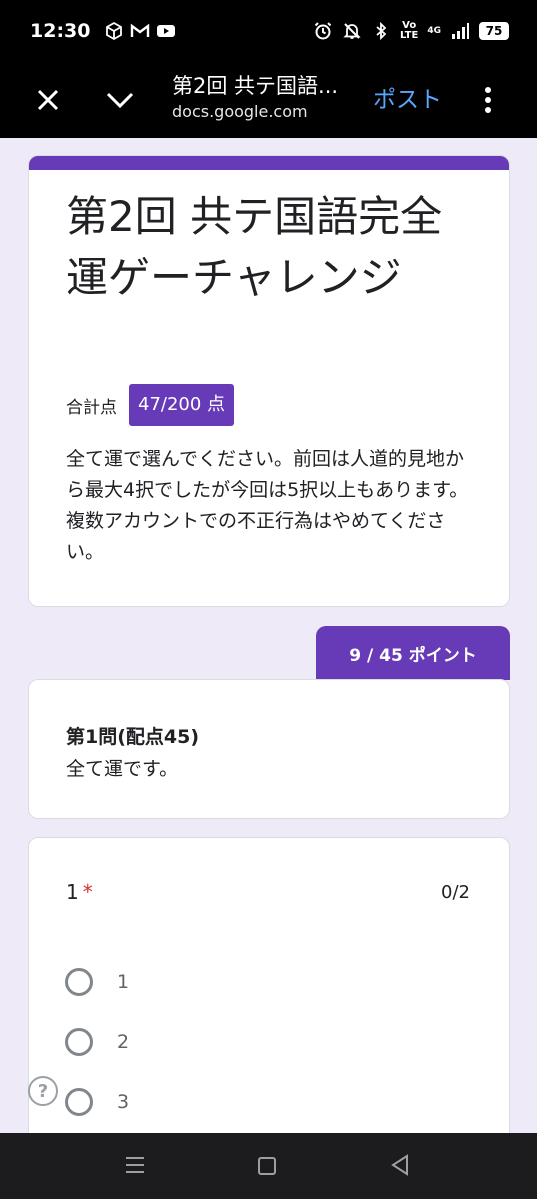  Describe the element at coordinates (268, 100) in the screenshot. I see `app-bar: 第2回 共テ国語... docs.google.com ポスト` at that location.